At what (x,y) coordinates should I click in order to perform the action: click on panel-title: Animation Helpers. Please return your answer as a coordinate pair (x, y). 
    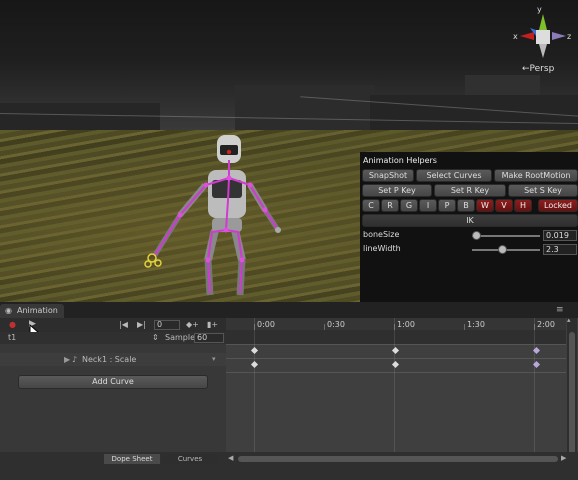
    Looking at the image, I should click on (400, 160).